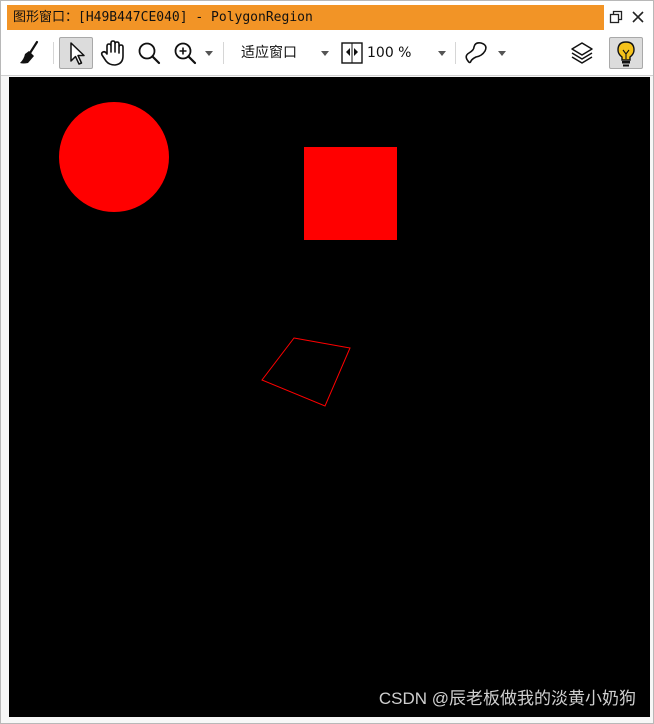  What do you see at coordinates (616, 17) in the screenshot?
I see `restore-icon` at bounding box center [616, 17].